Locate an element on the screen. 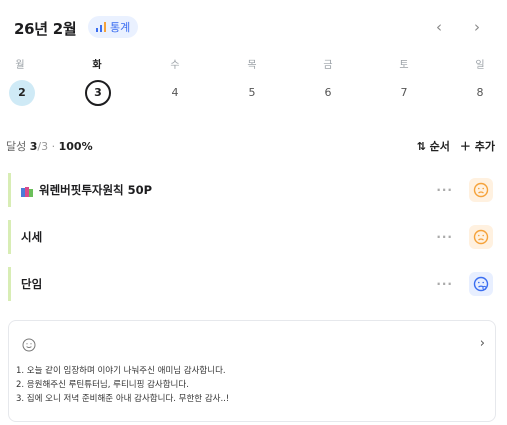  task-label: 시세 is located at coordinates (32, 237).